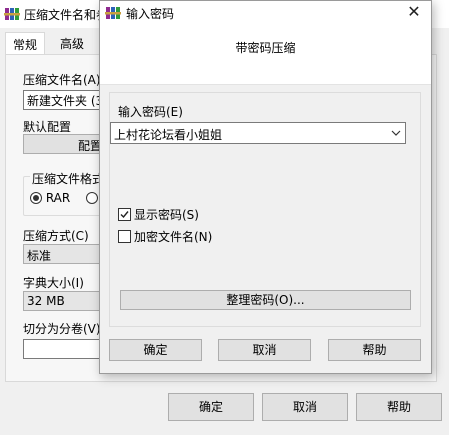 This screenshot has height=435, width=449. I want to click on tab-advanced: 高级, so click(72, 43).